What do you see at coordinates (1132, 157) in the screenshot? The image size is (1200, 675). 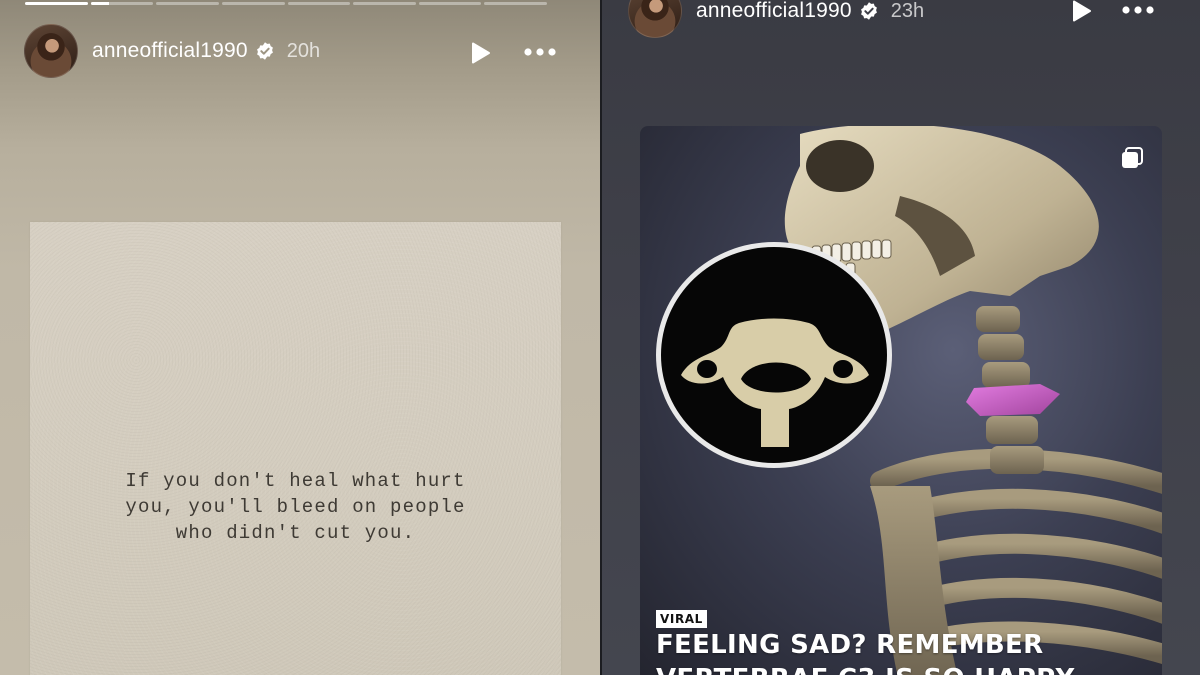 I see `carousel-icon` at bounding box center [1132, 157].